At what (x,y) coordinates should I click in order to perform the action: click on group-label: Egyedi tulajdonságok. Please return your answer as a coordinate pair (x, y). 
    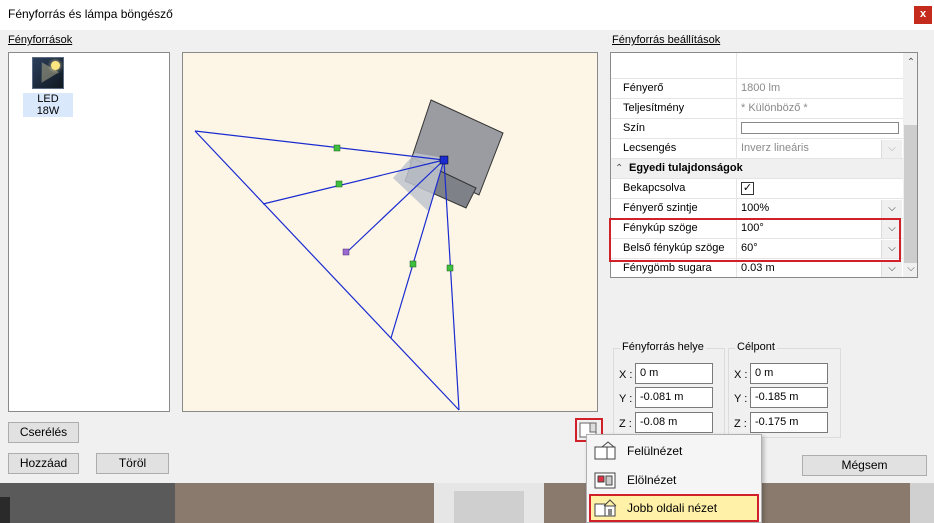
    Looking at the image, I should click on (686, 168).